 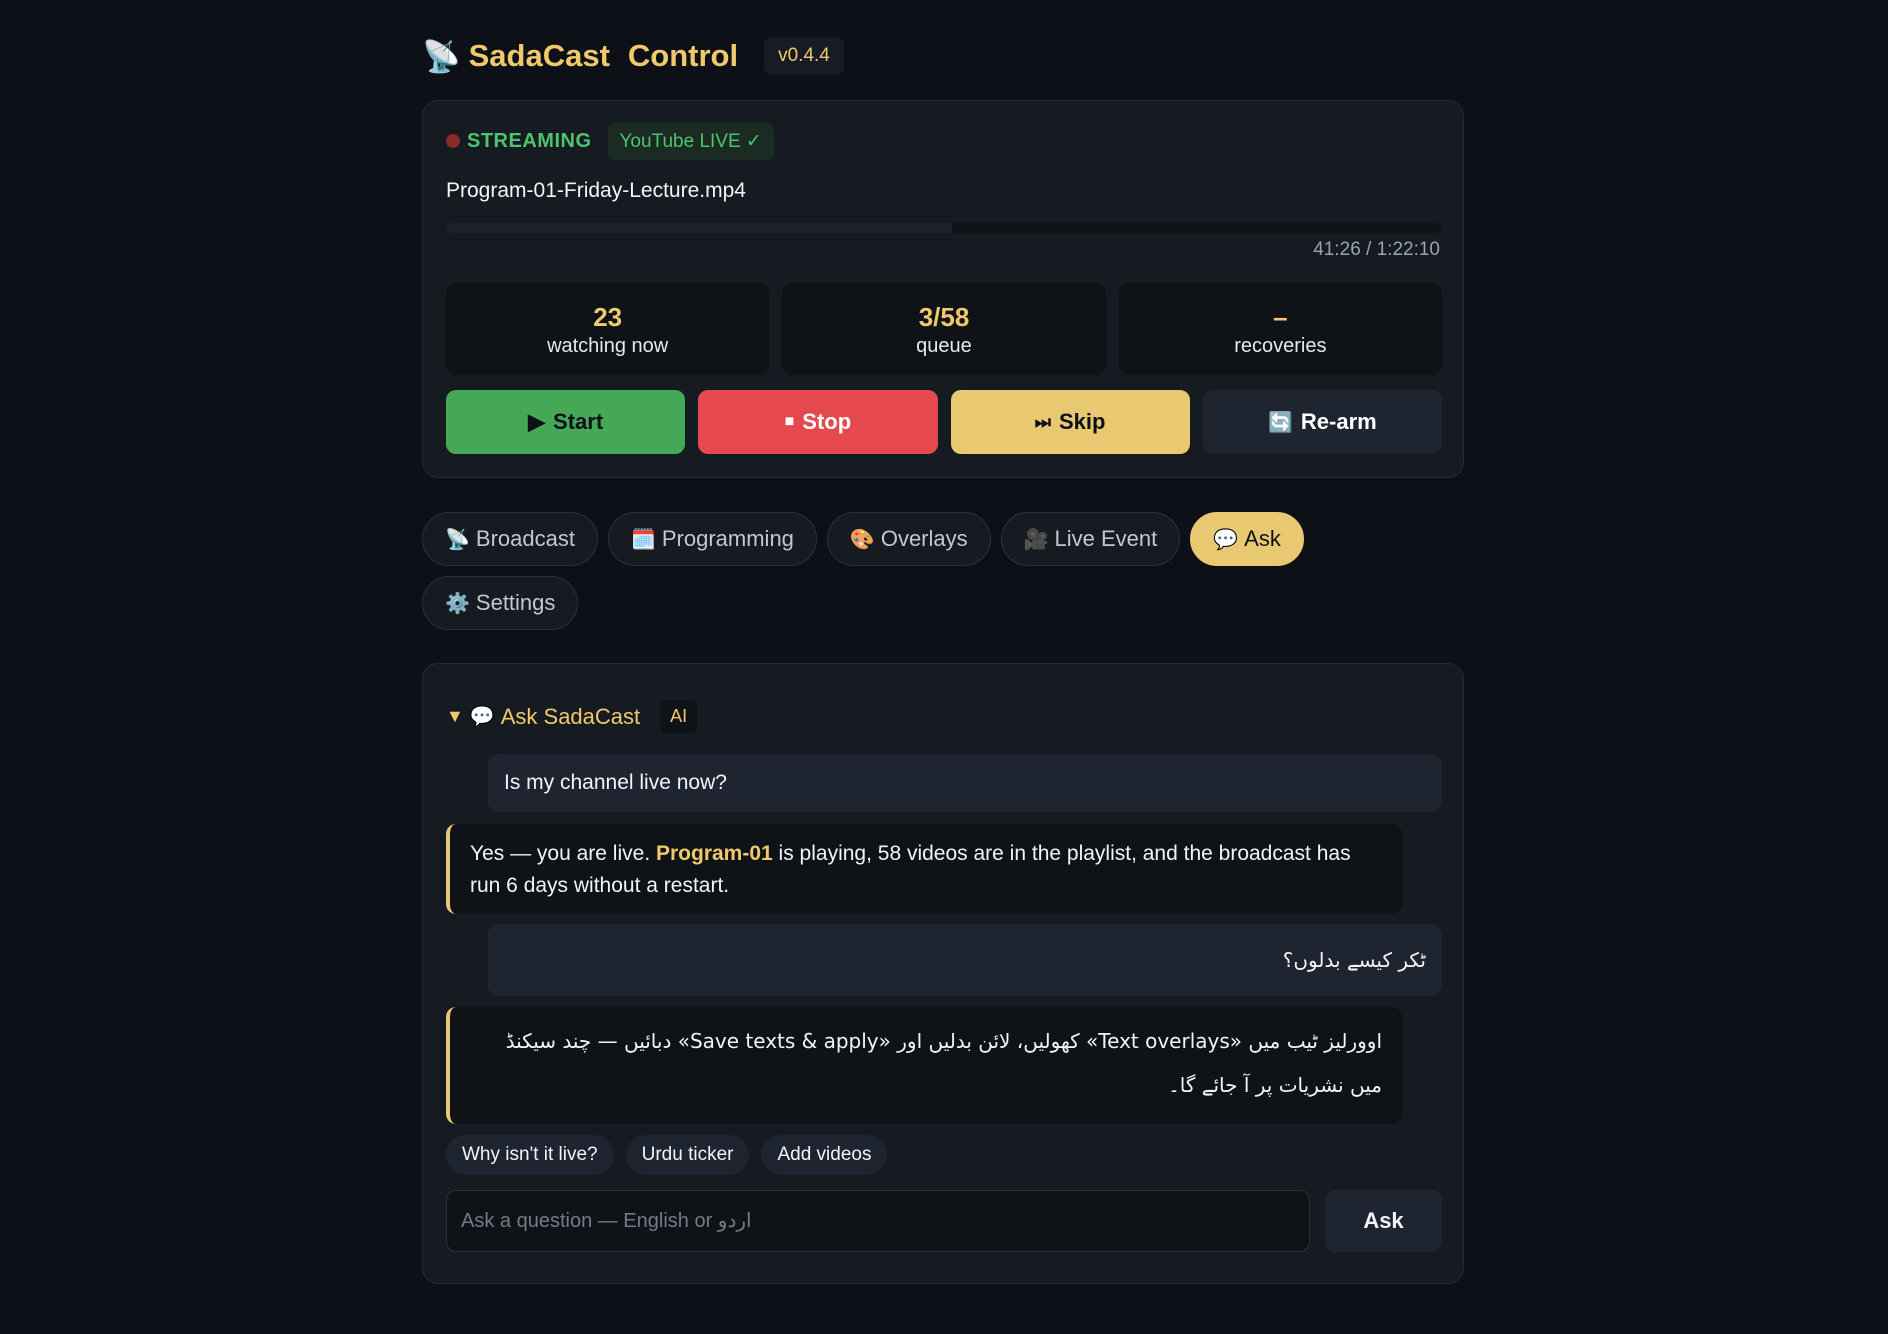 I want to click on version-badge: v0.4.4, so click(x=804, y=56).